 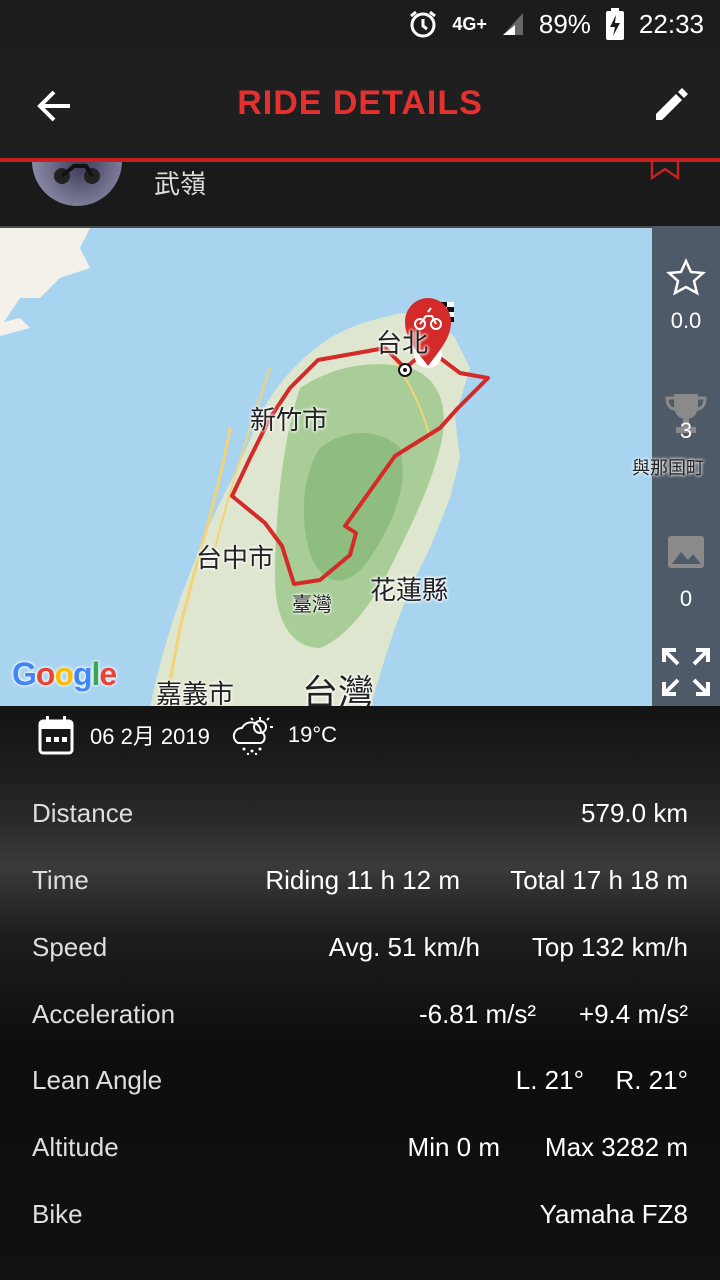 What do you see at coordinates (686, 417) in the screenshot?
I see `trophy-button: 3` at bounding box center [686, 417].